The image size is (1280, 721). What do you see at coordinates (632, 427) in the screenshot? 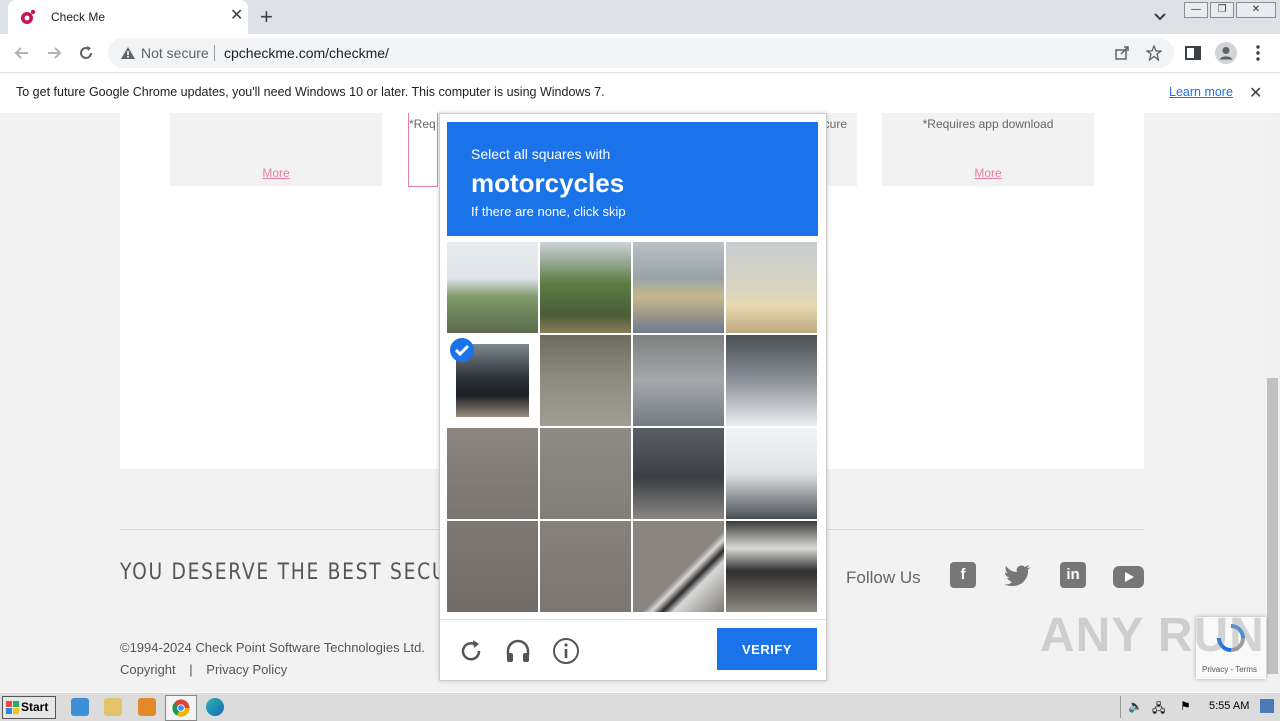
I see `image-grid` at bounding box center [632, 427].